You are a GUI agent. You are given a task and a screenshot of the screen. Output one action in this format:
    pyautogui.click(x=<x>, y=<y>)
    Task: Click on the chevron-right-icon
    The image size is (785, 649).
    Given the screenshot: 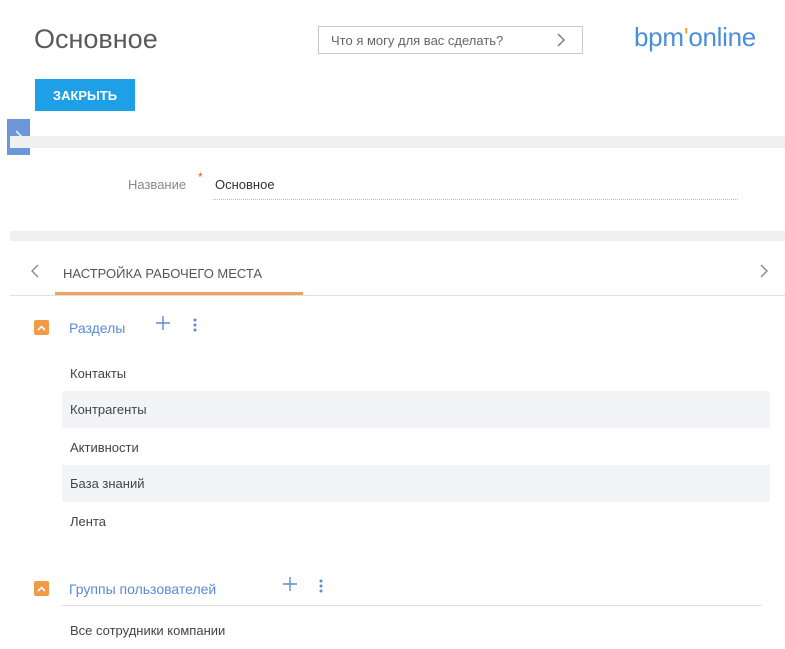 What is the action you would take?
    pyautogui.click(x=569, y=40)
    